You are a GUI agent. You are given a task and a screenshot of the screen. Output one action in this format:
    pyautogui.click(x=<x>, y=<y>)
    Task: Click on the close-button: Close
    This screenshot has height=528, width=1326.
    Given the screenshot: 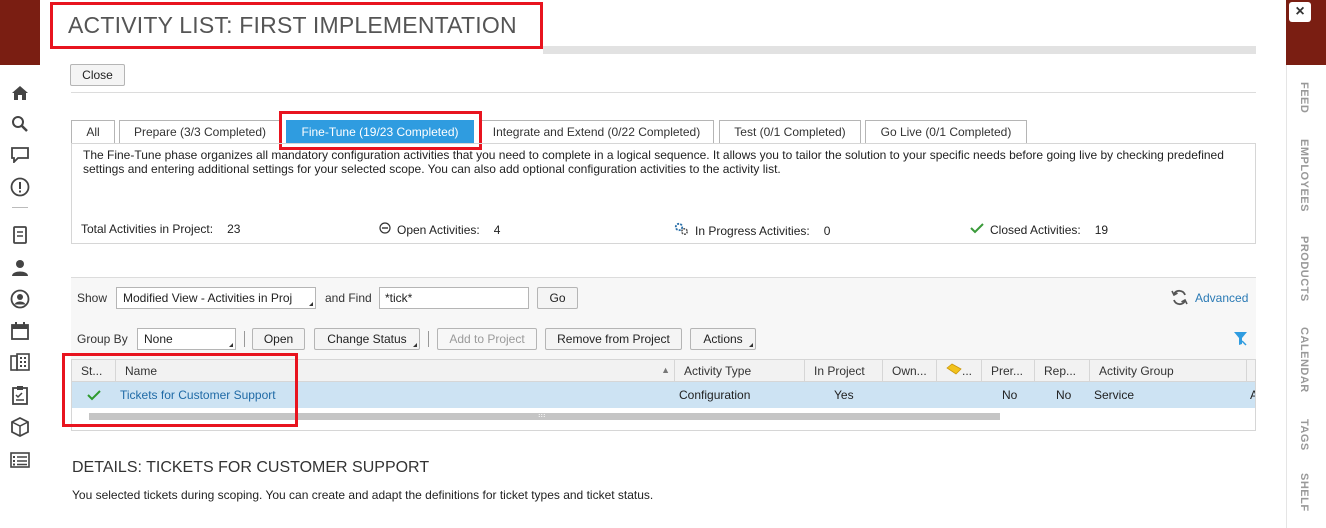 What is the action you would take?
    pyautogui.click(x=97, y=75)
    